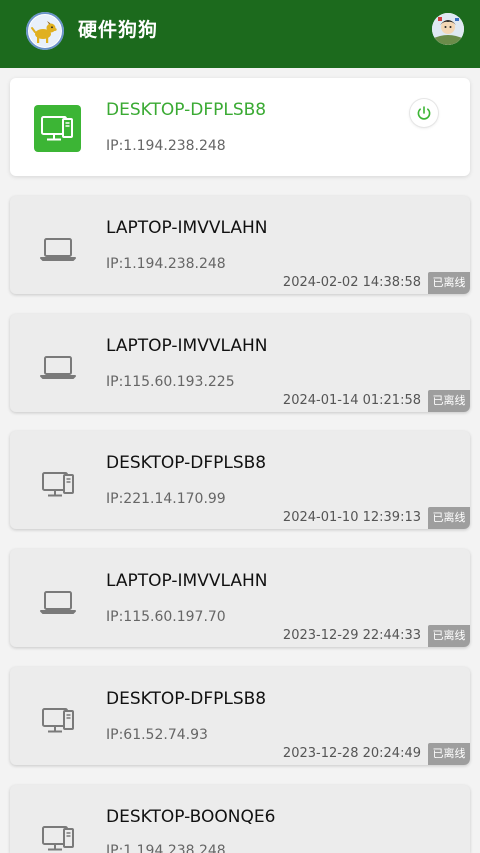 This screenshot has width=480, height=853. Describe the element at coordinates (351, 635) in the screenshot. I see `last-seen-time: 2023-12-29 22:44:33` at that location.